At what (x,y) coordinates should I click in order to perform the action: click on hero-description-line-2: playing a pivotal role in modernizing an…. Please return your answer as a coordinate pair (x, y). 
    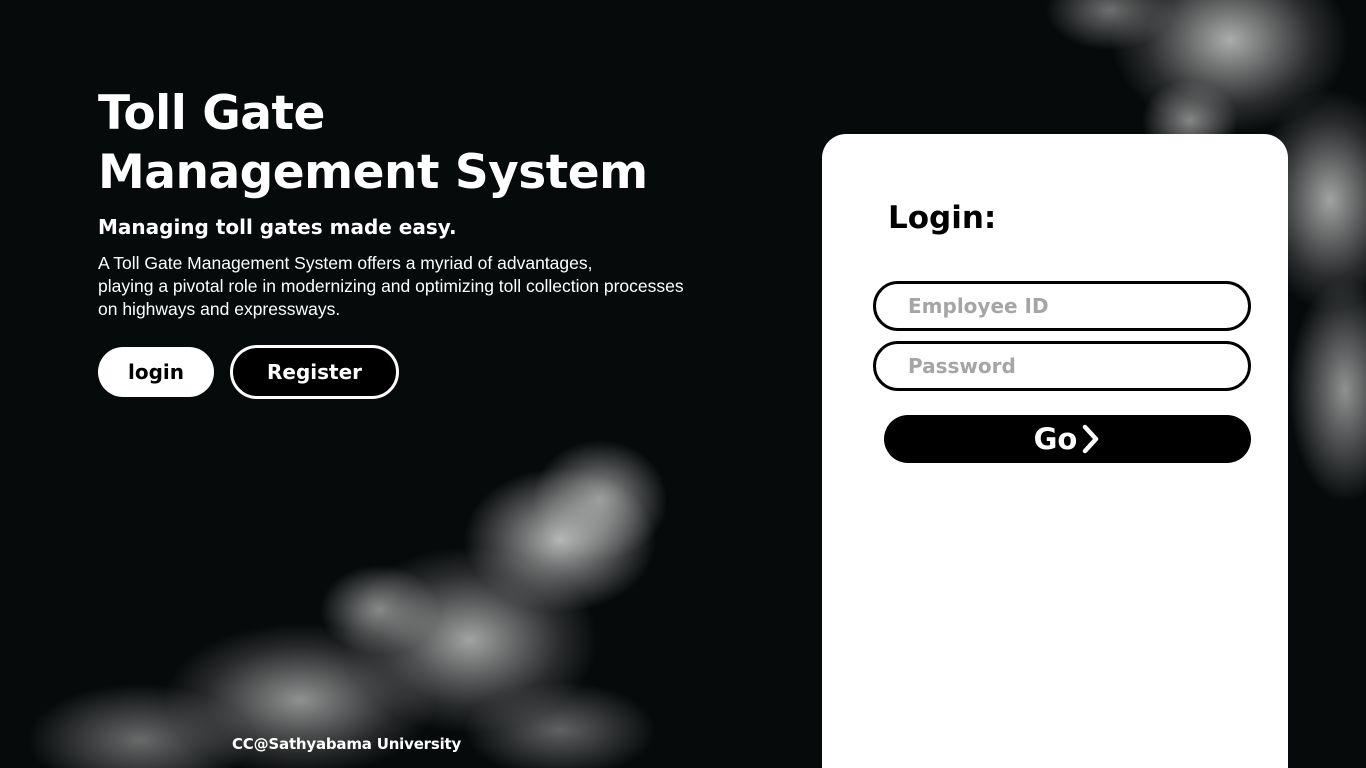
    Looking at the image, I should click on (391, 286).